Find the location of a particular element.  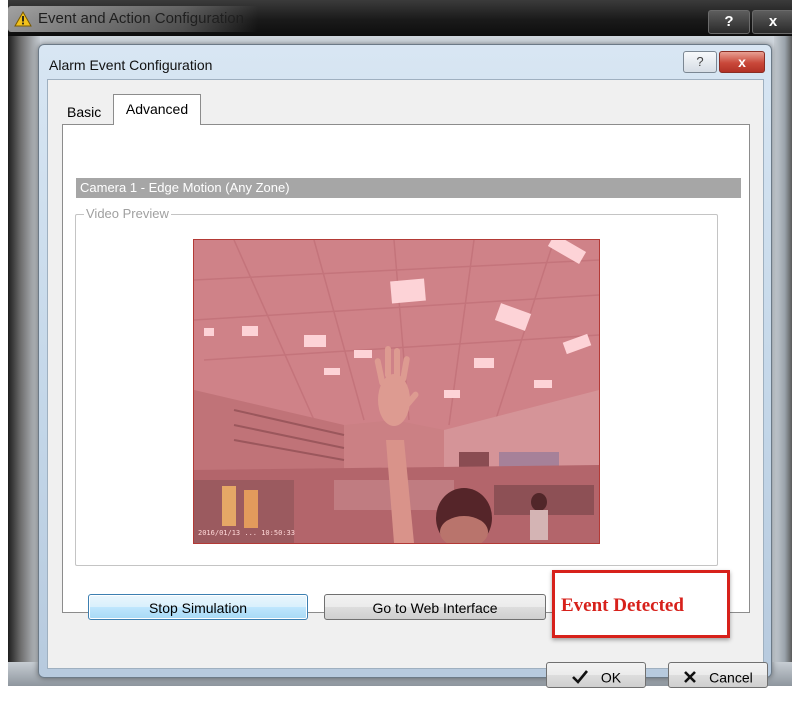

outer-close-button: x is located at coordinates (772, 22).